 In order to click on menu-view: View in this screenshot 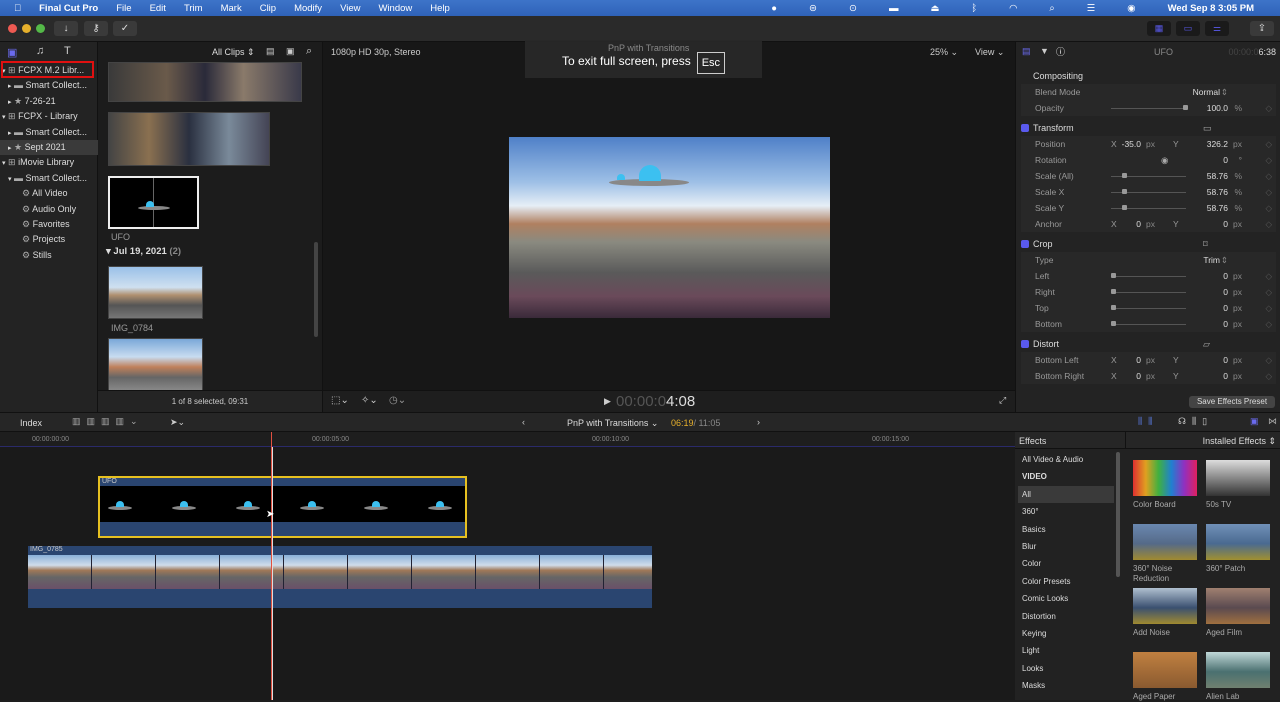, I will do `click(350, 8)`.